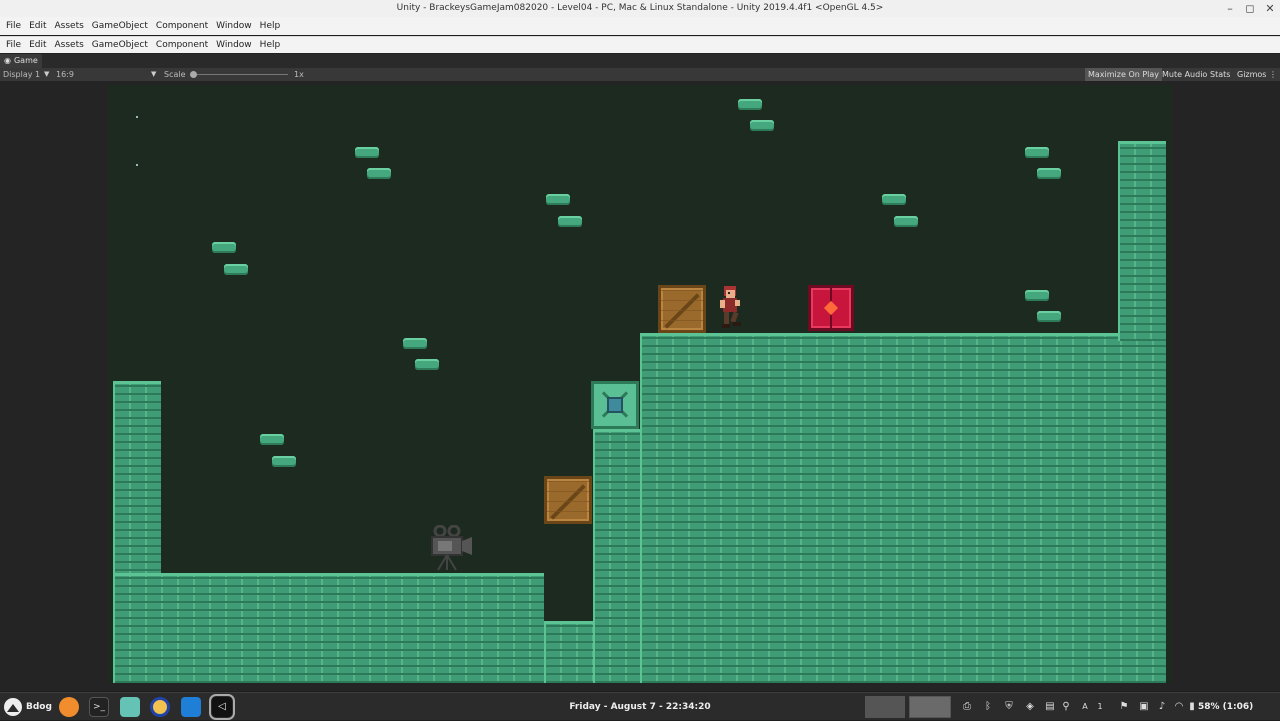  I want to click on terminal-icon: >_, so click(99, 707).